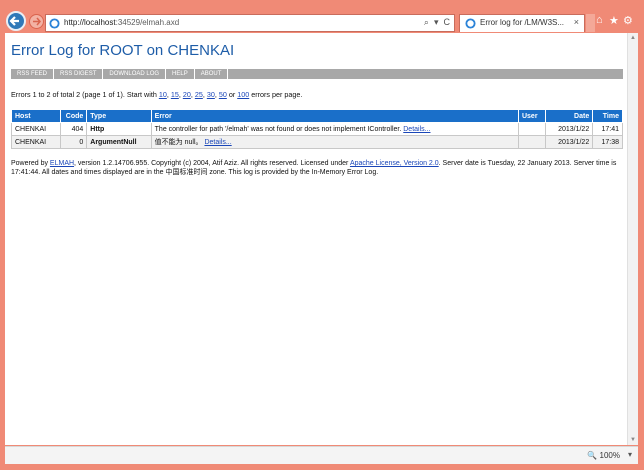 Image resolution: width=644 pixels, height=470 pixels. I want to click on header-type: Type, so click(119, 116).